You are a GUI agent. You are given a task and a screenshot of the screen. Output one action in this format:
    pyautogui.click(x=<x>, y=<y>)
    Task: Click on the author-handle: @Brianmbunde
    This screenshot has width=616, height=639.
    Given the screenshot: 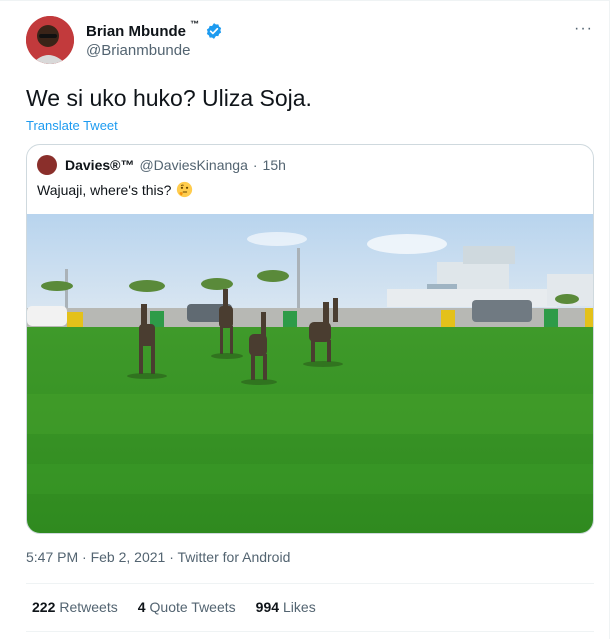 What is the action you would take?
    pyautogui.click(x=138, y=50)
    